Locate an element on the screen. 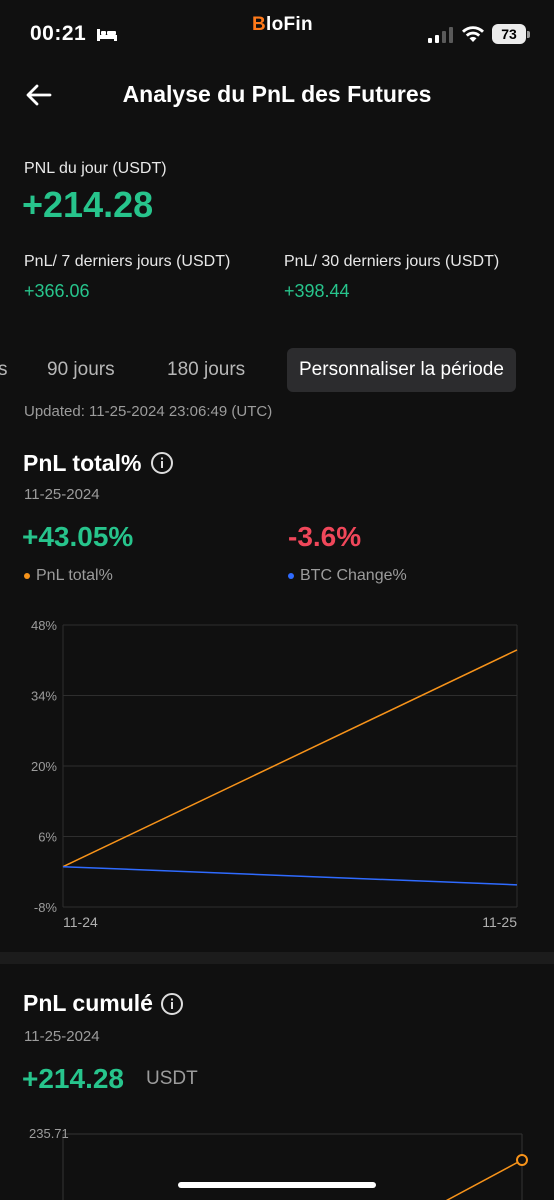 Image resolution: width=554 pixels, height=1200 pixels. brand-logo: BloFin is located at coordinates (282, 24).